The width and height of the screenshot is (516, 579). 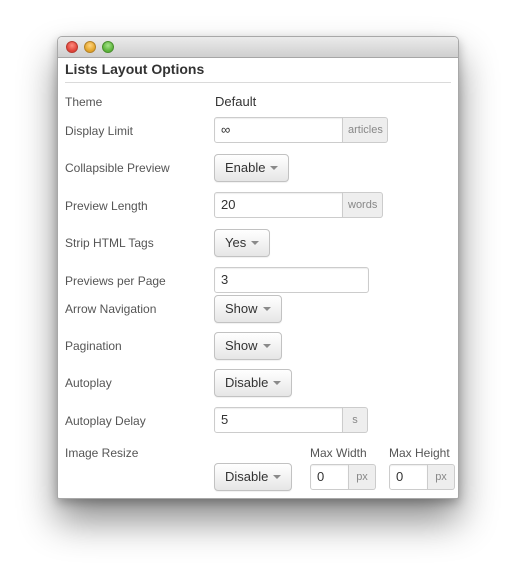 What do you see at coordinates (258, 82) in the screenshot?
I see `title-divider` at bounding box center [258, 82].